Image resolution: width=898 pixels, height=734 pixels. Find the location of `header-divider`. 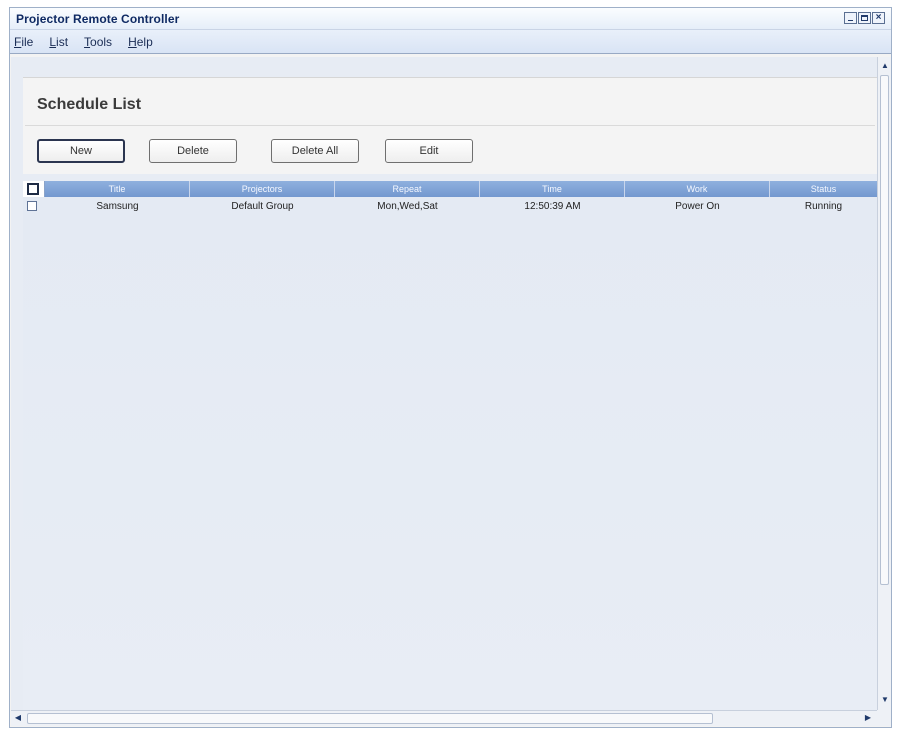

header-divider is located at coordinates (450, 125).